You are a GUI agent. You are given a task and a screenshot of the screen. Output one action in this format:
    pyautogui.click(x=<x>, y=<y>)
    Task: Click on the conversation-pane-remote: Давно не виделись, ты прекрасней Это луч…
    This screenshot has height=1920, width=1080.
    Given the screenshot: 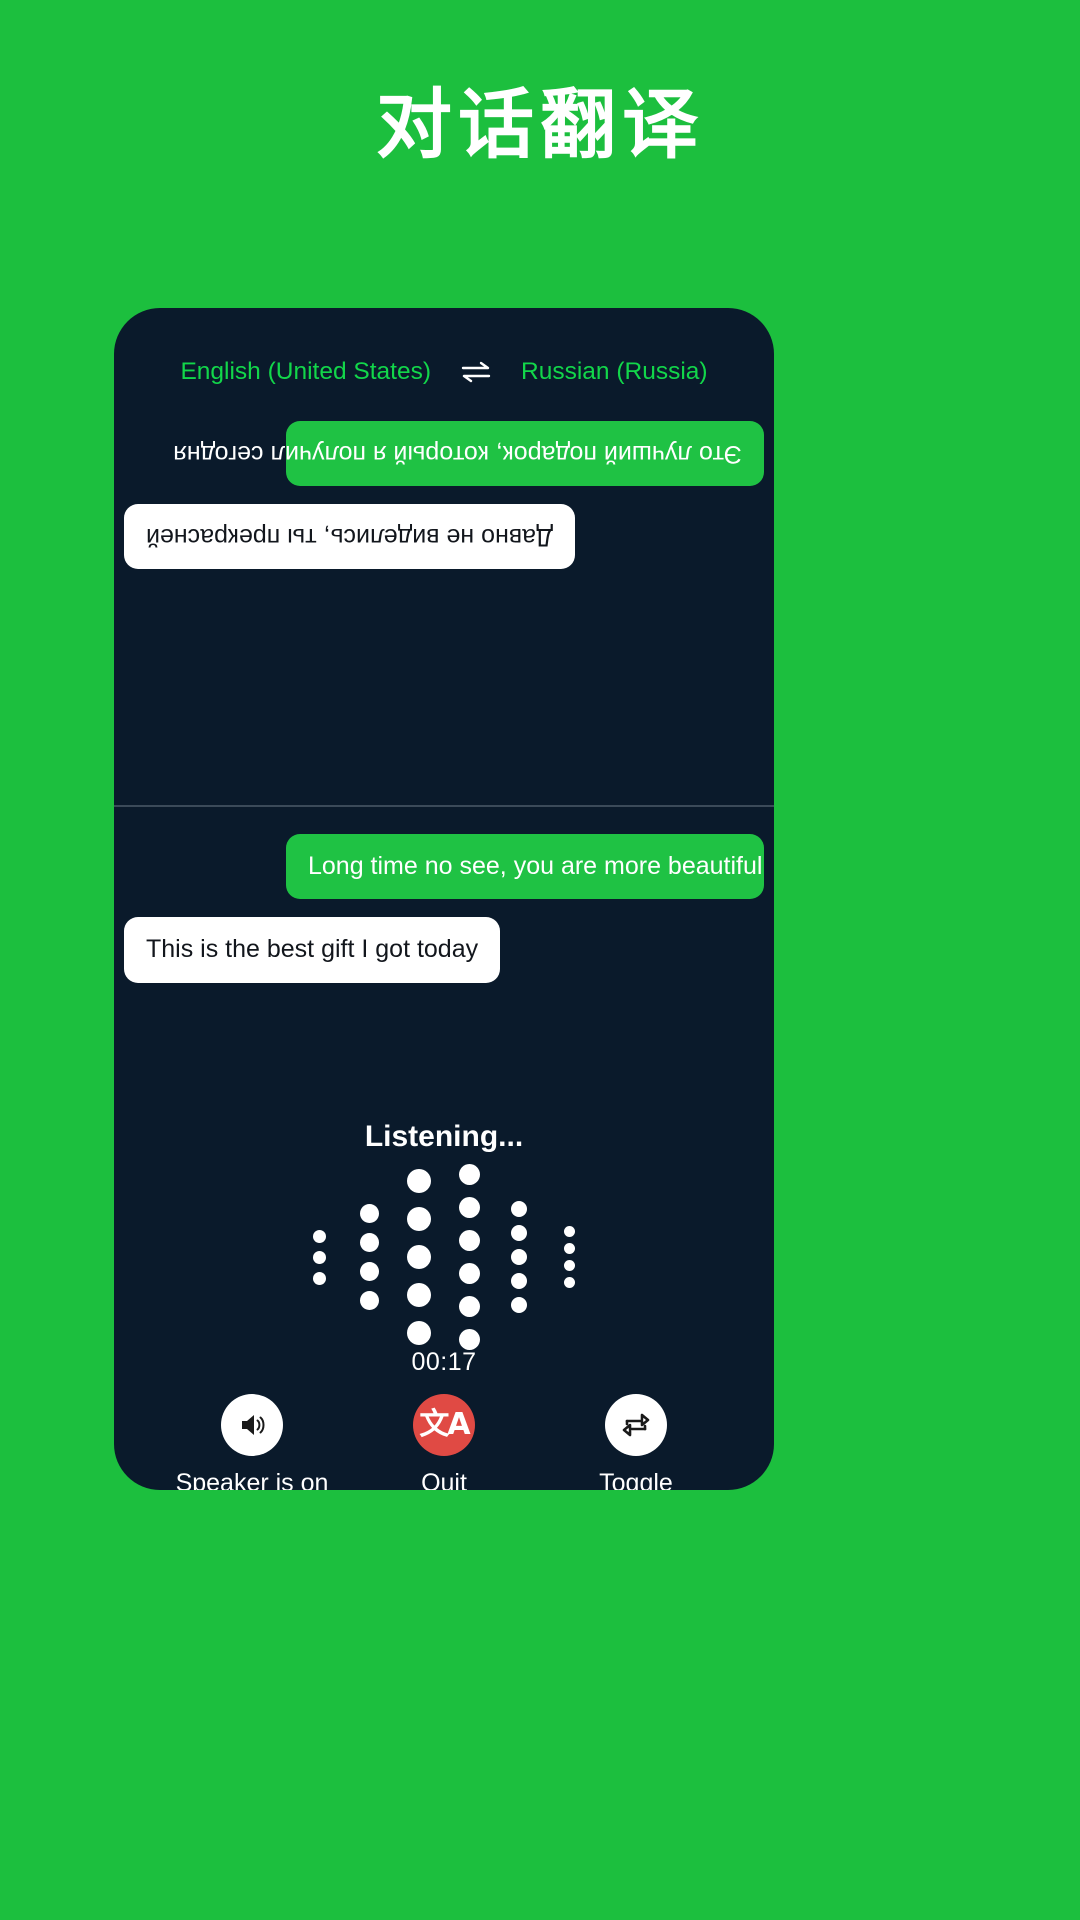 What is the action you would take?
    pyautogui.click(x=444, y=602)
    